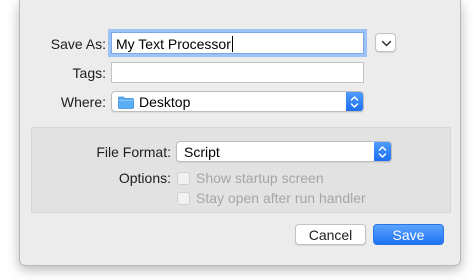  Describe the element at coordinates (330, 234) in the screenshot. I see `cancel-button: Cancel` at that location.